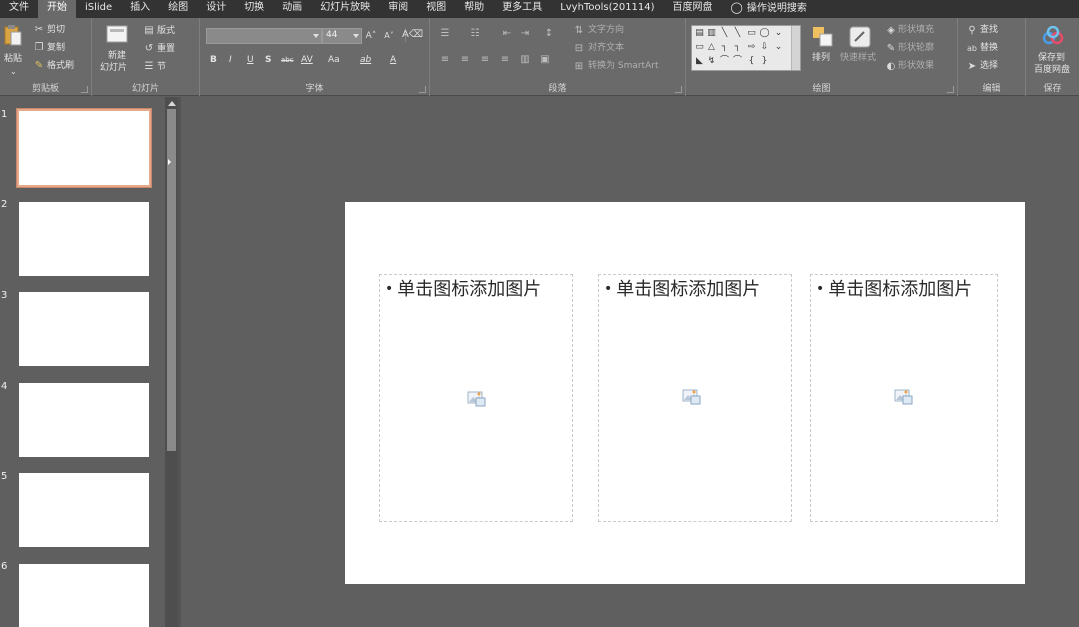 The height and width of the screenshot is (627, 1079). What do you see at coordinates (916, 48) in the screenshot?
I see `shape-outline-button: 形状轮廓` at bounding box center [916, 48].